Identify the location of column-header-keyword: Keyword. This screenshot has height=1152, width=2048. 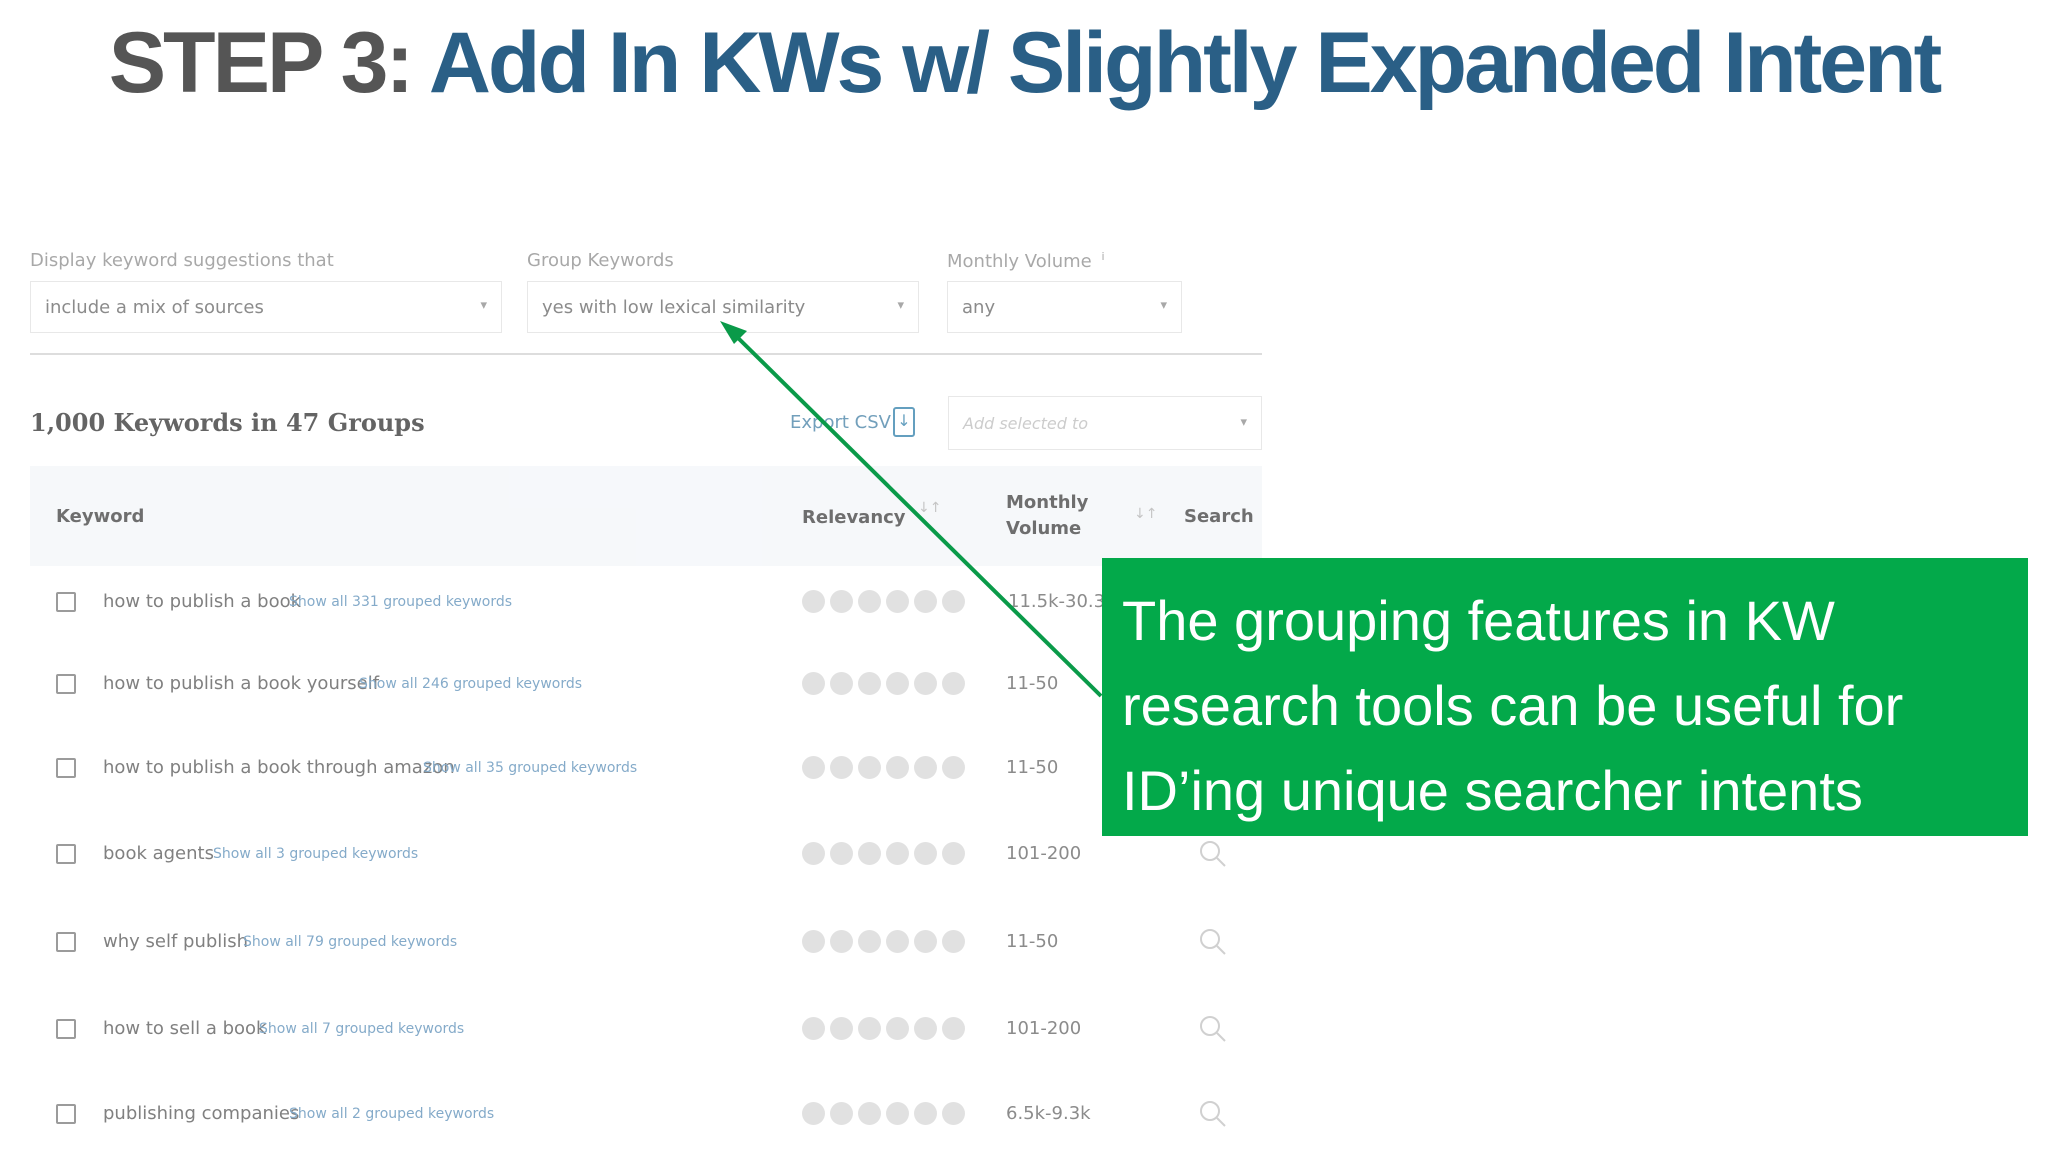
(100, 516).